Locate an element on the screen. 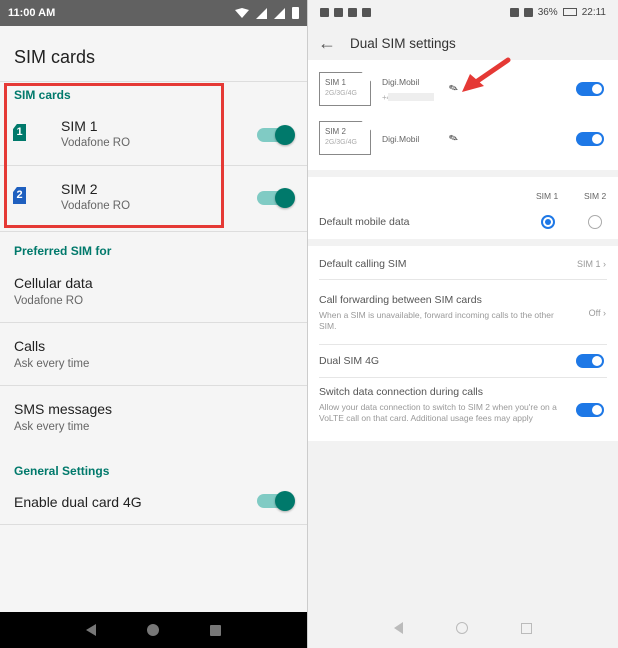 This screenshot has height=648, width=618. section-preferred-sim: Preferred SIM for is located at coordinates (63, 251).